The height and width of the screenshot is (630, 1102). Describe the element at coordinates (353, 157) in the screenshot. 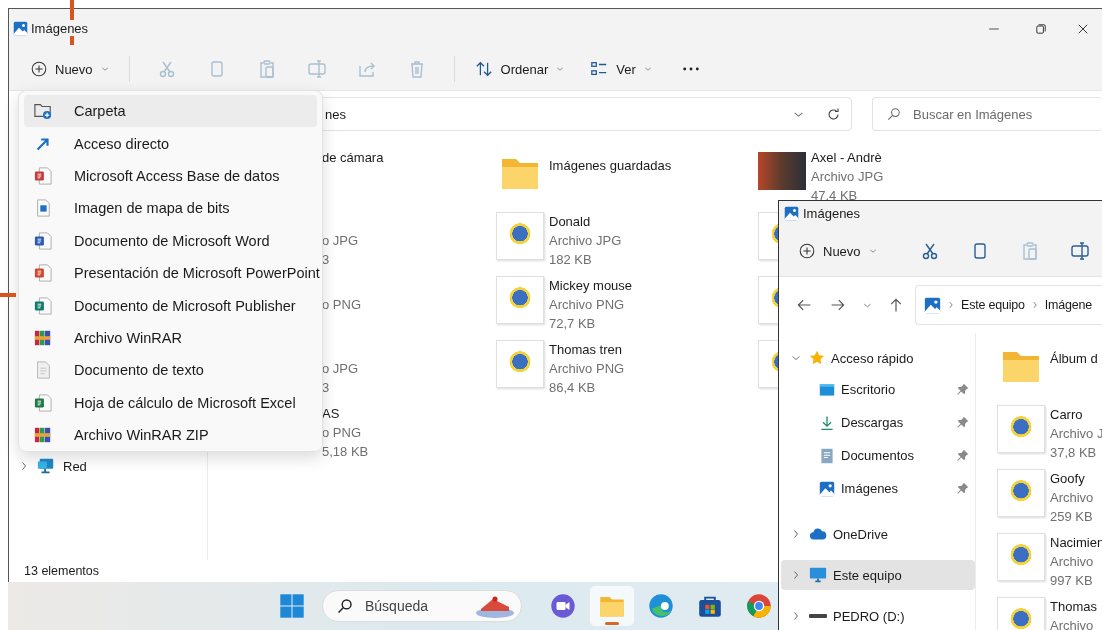

I see `file-name: de cámara` at that location.